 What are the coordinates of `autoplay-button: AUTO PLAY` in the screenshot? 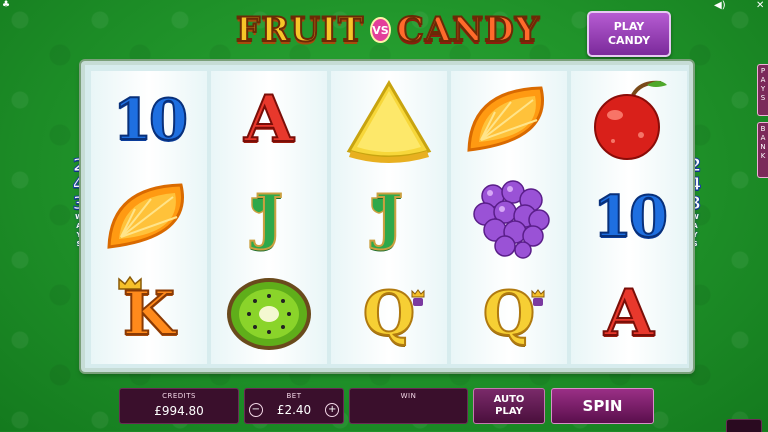 It's located at (509, 406).